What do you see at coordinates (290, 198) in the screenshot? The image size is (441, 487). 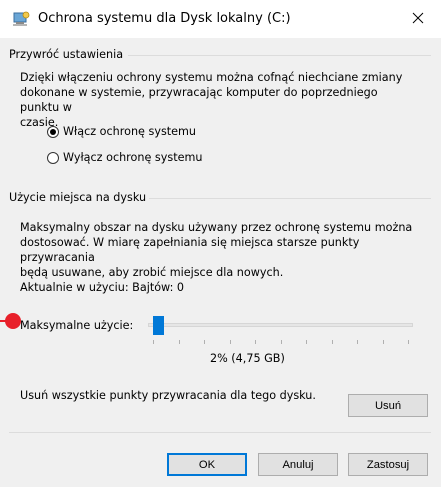 I see `disk-usage-divider` at bounding box center [290, 198].